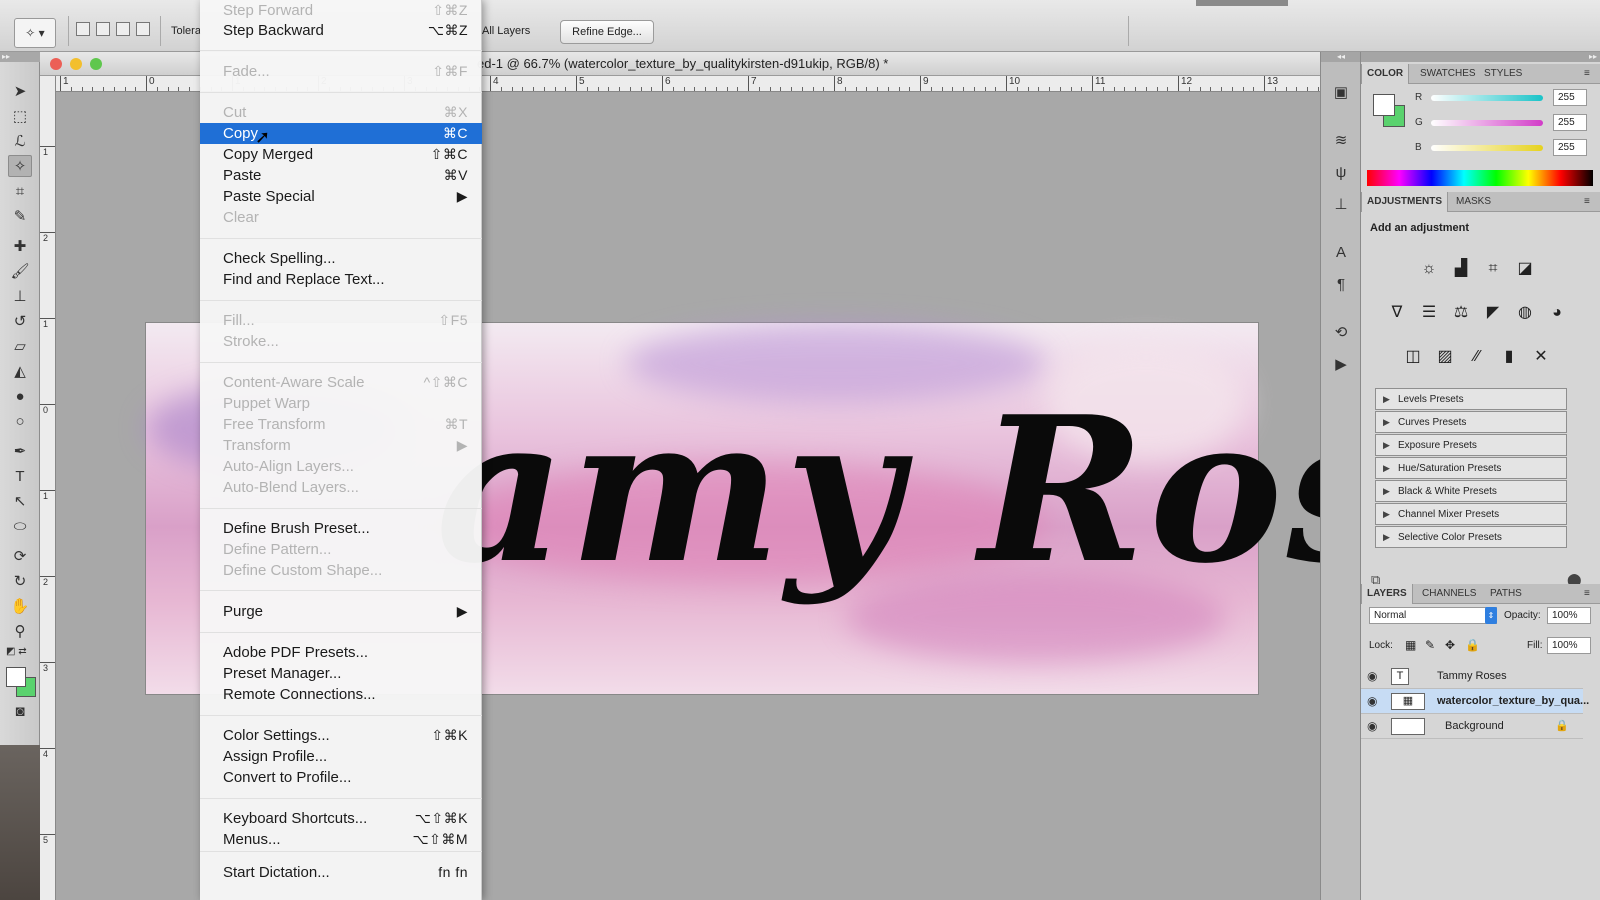  Describe the element at coordinates (20, 57) in the screenshot. I see `panel-grip: ▸▸` at that location.